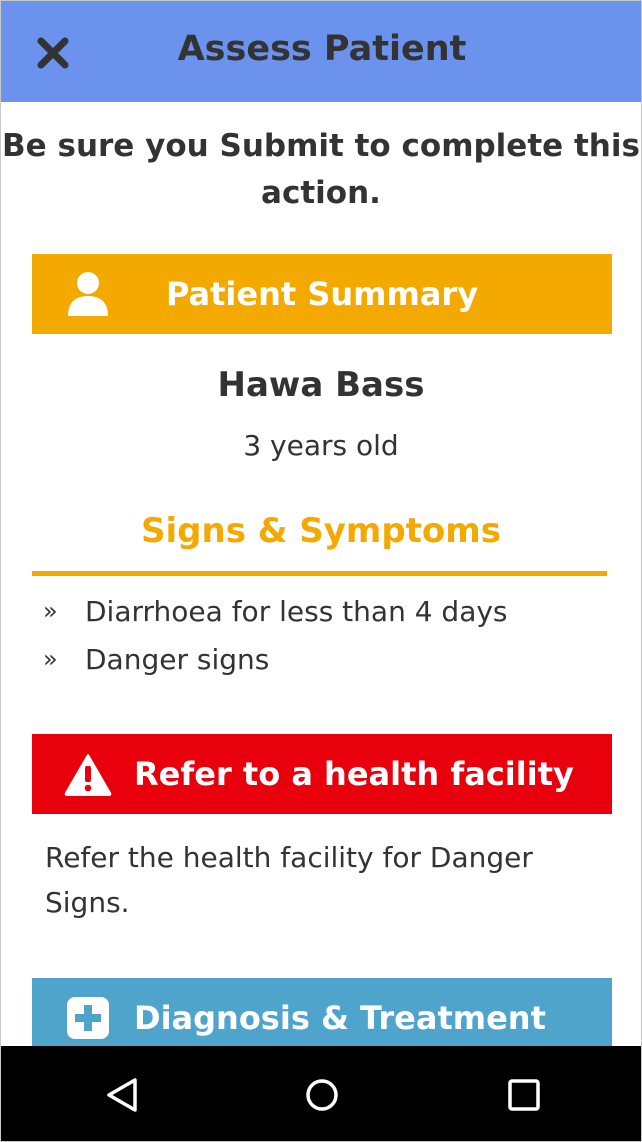  What do you see at coordinates (354, 774) in the screenshot?
I see `refer-label: Refer to a health facility` at bounding box center [354, 774].